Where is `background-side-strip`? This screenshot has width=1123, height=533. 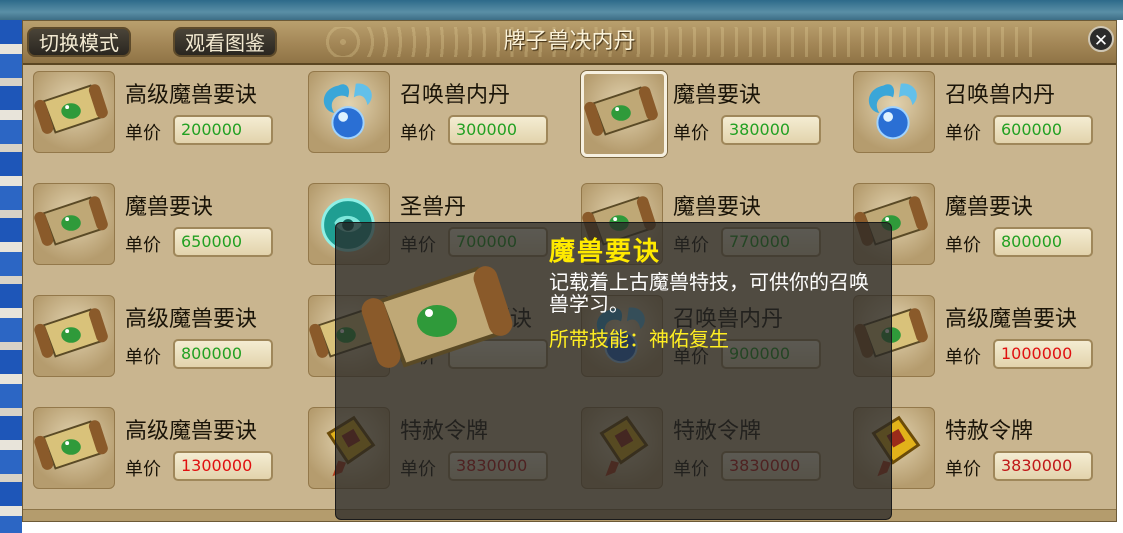 background-side-strip is located at coordinates (11, 276).